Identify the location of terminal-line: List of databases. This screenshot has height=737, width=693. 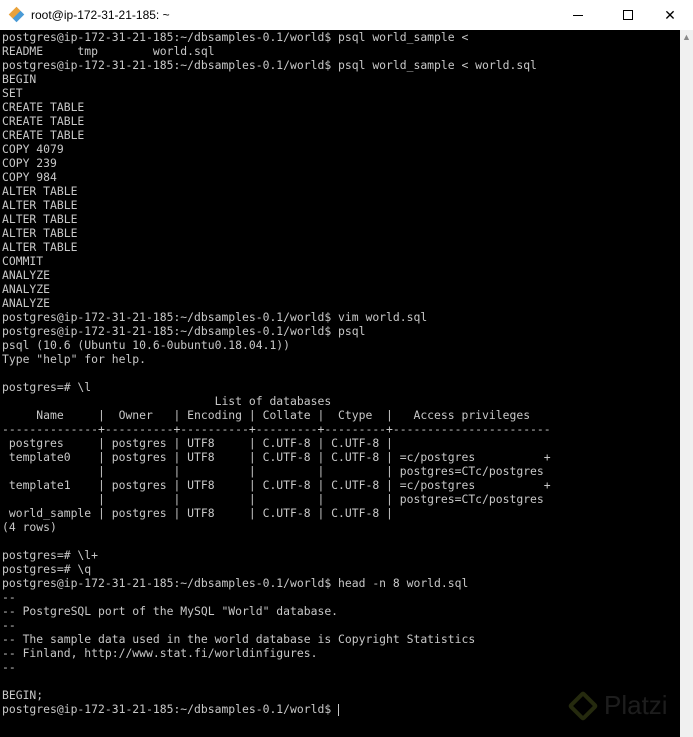
(167, 401).